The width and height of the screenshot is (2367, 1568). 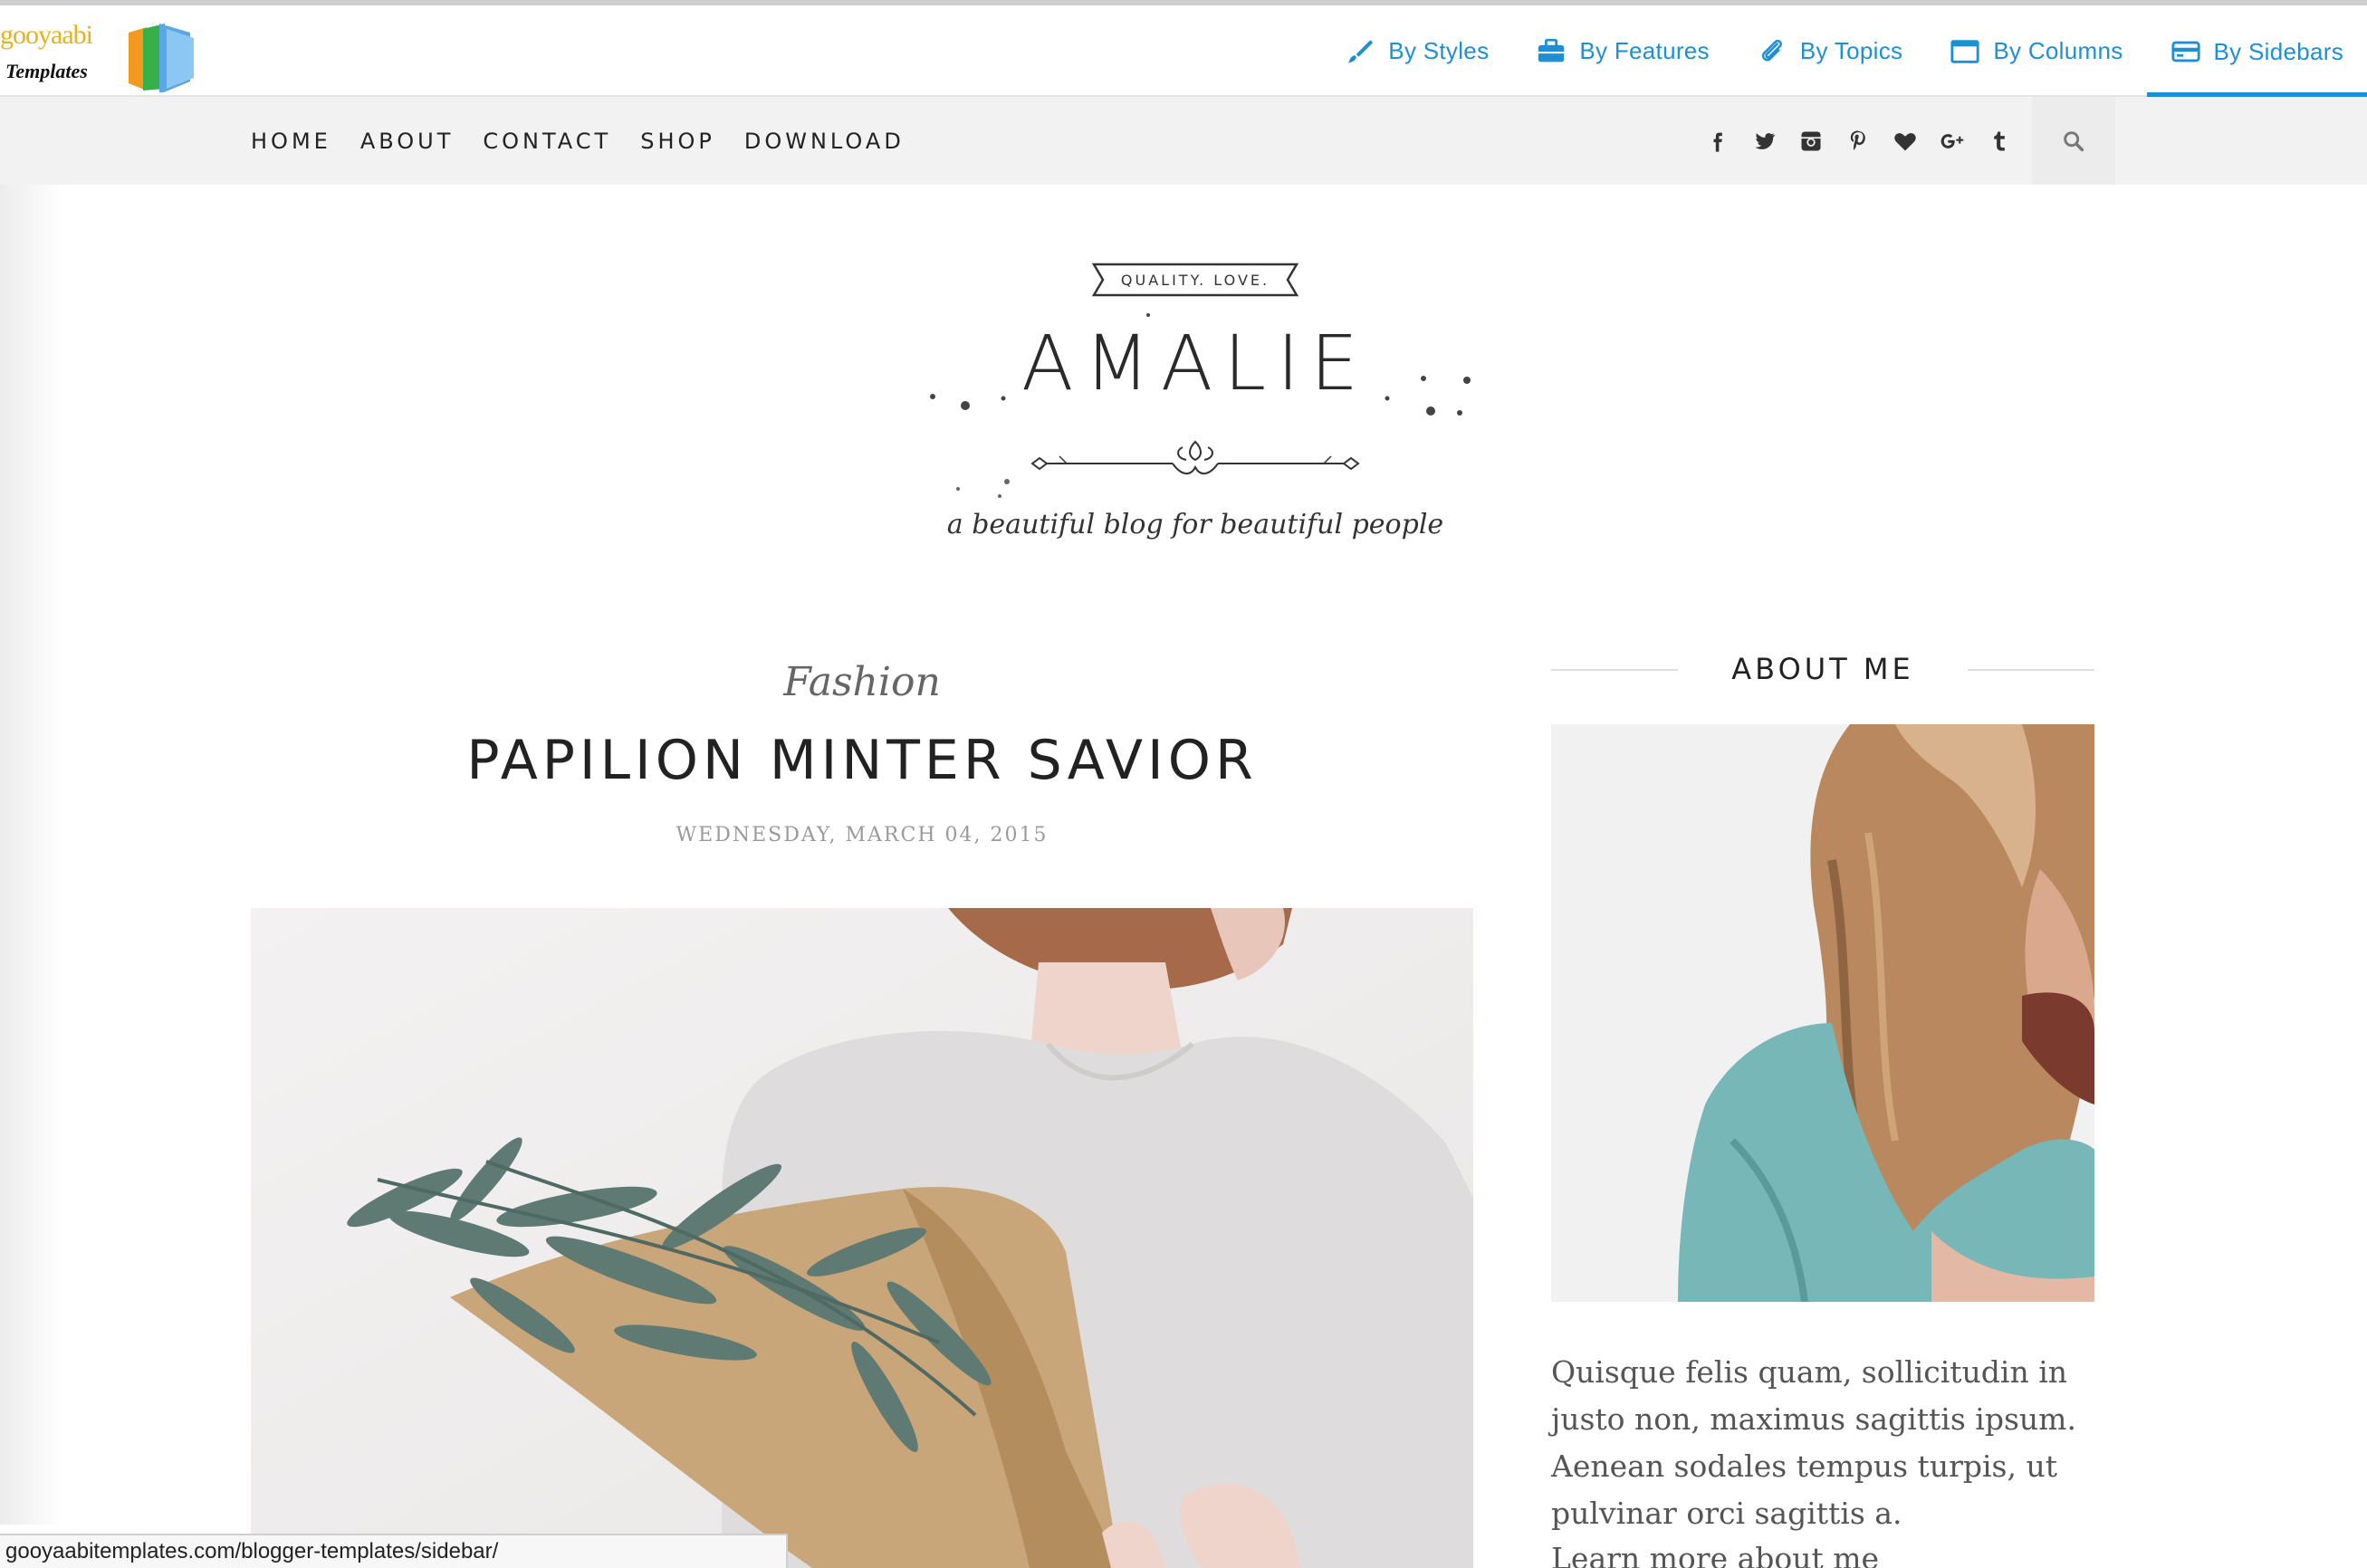 I want to click on about-me-photo, so click(x=1823, y=1013).